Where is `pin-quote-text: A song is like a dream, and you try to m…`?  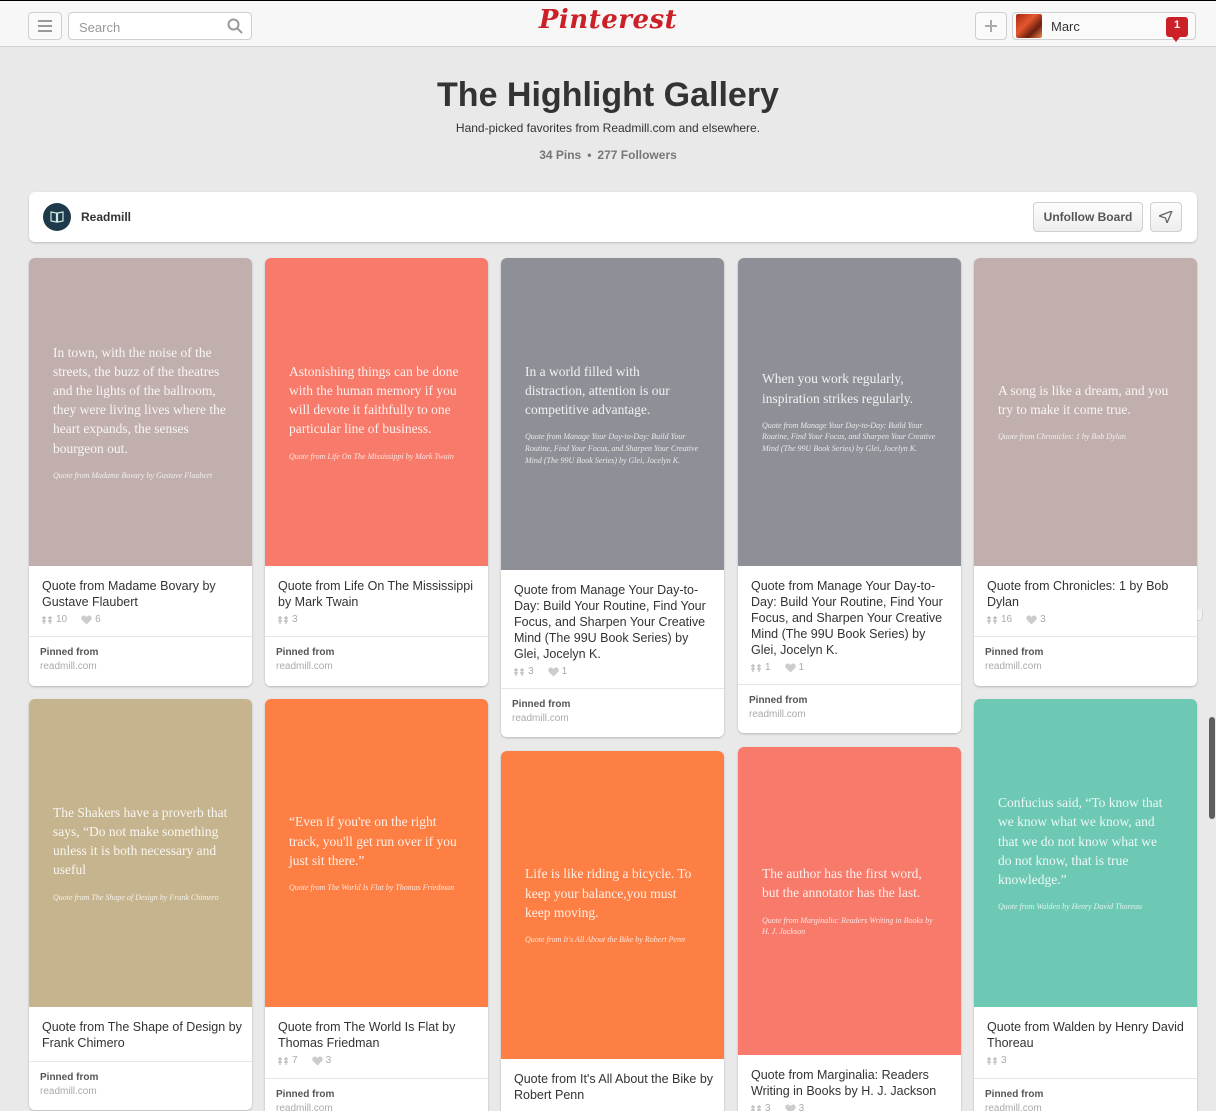 pin-quote-text: A song is like a dream, and you try to m… is located at coordinates (1083, 400).